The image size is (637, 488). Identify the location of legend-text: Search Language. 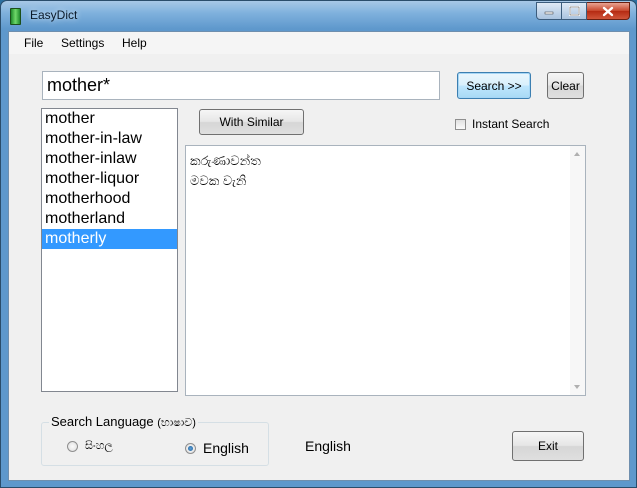
(102, 421).